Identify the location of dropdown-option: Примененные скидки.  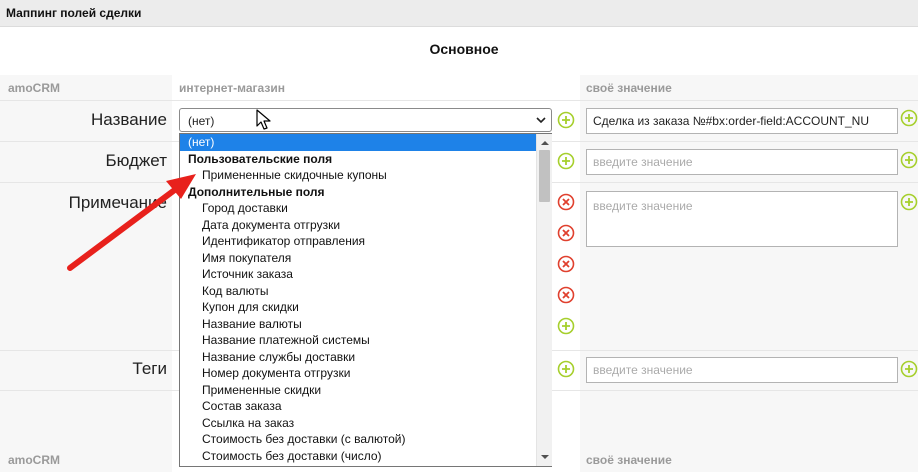
(358, 390).